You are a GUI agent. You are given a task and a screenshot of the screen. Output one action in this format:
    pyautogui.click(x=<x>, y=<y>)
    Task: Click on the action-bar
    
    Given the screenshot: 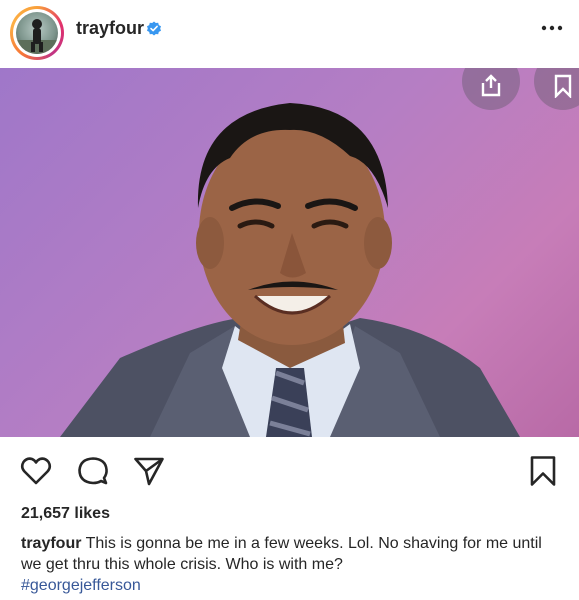 What is the action you would take?
    pyautogui.click(x=289, y=467)
    